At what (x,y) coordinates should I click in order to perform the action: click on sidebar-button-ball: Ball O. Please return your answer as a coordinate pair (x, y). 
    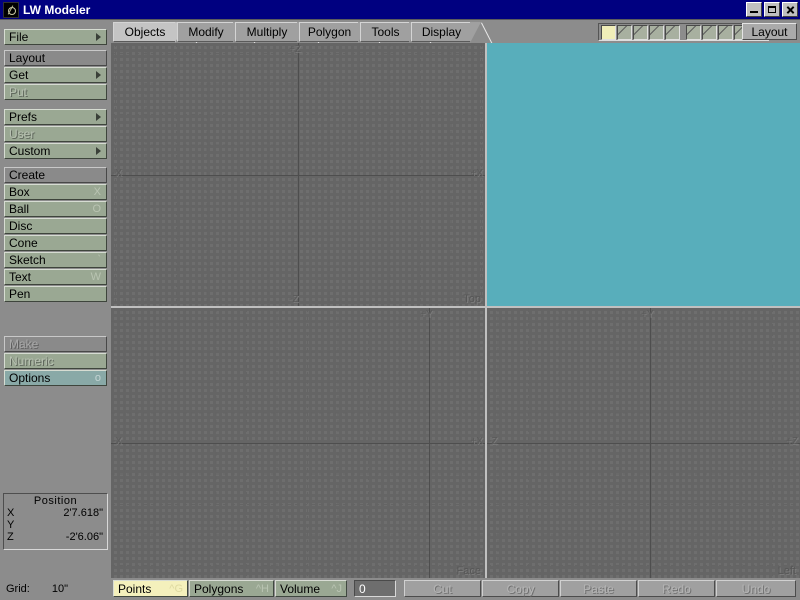
    Looking at the image, I should click on (55, 209).